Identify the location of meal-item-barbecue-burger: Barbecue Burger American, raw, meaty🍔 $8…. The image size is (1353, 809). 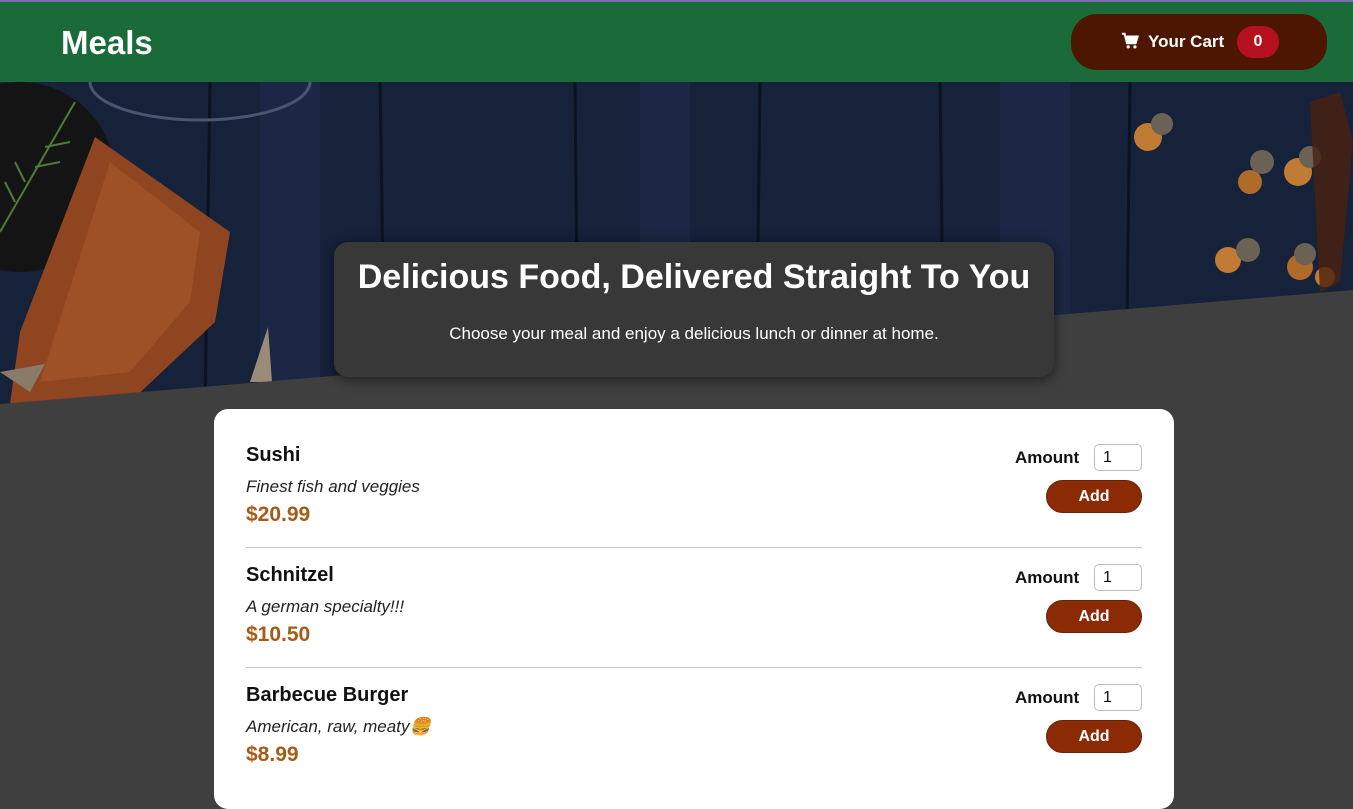
(694, 744).